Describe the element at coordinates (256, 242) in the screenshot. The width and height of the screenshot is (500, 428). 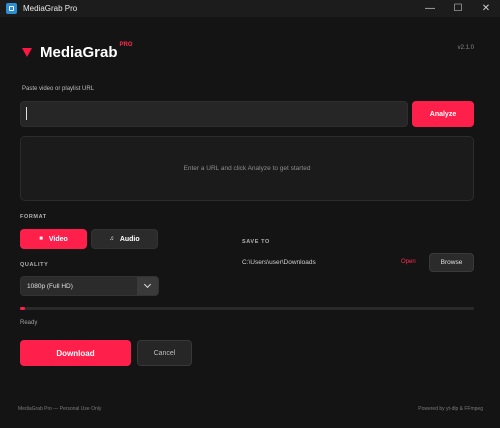
I see `save-to-label: SAVE TO` at that location.